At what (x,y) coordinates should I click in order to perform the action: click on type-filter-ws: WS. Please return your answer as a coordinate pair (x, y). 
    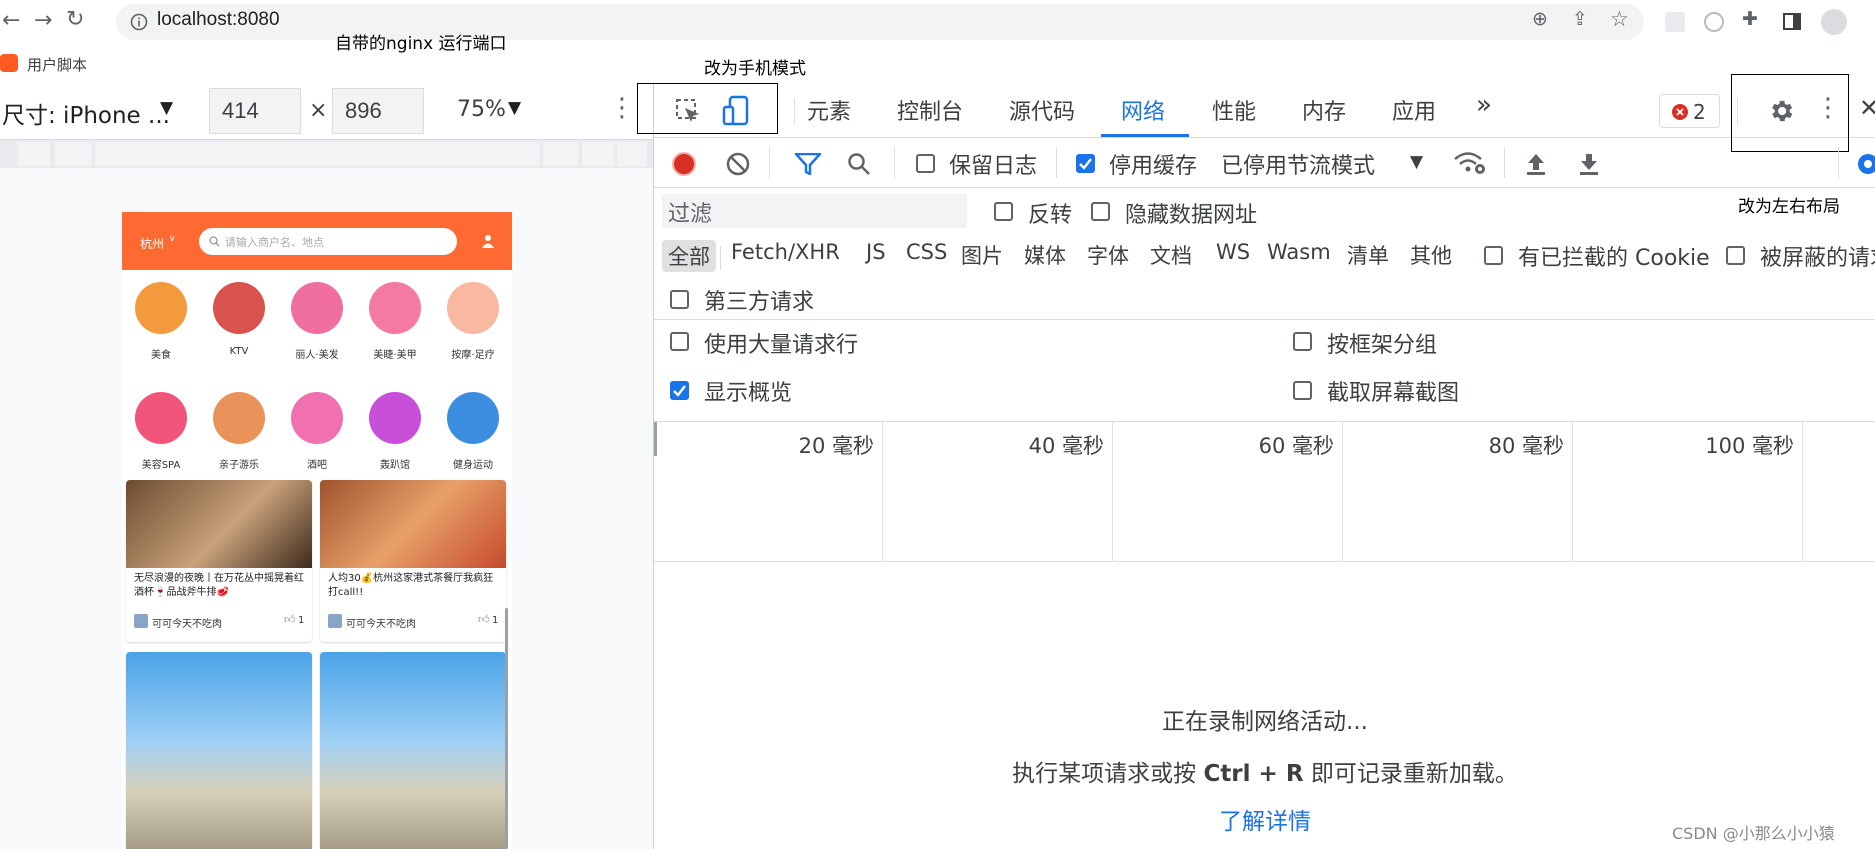
    Looking at the image, I should click on (1233, 252).